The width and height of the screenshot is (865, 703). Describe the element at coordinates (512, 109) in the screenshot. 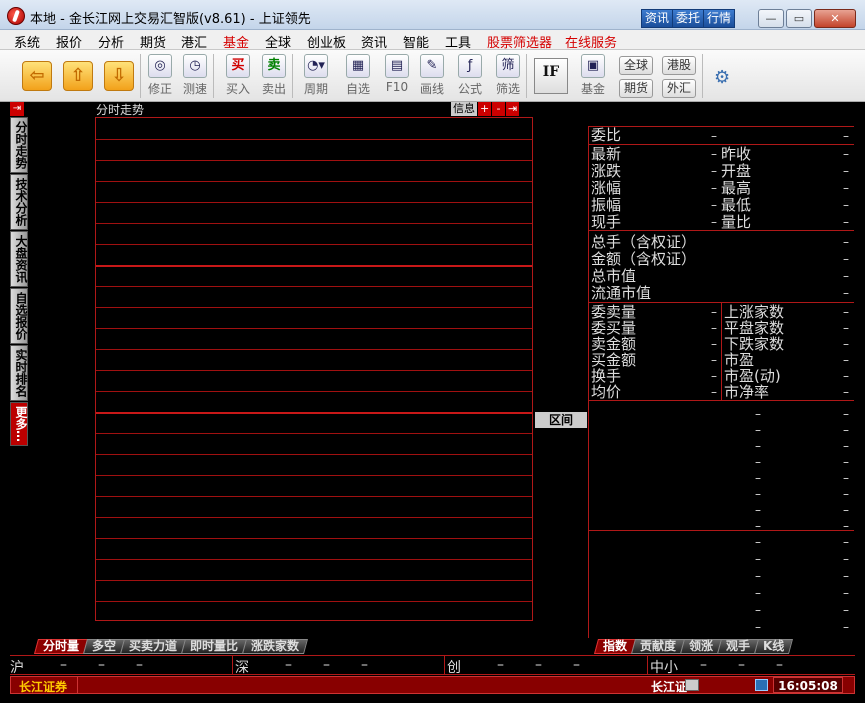

I see `expand-button: ⇥` at that location.